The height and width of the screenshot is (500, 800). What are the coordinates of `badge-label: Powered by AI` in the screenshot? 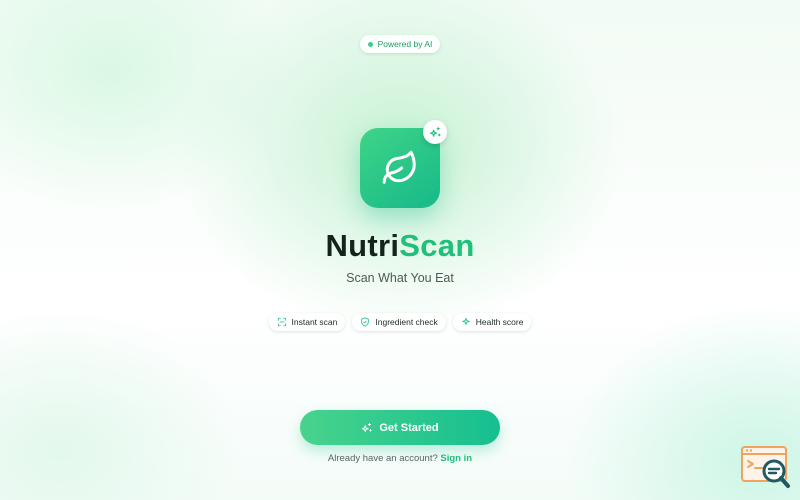 It's located at (405, 44).